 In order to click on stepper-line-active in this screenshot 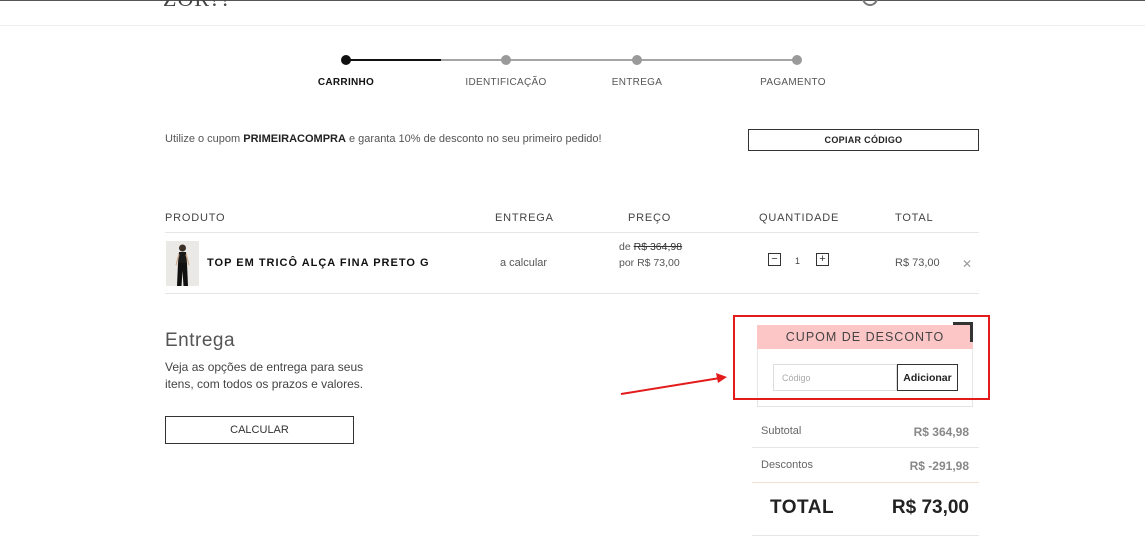, I will do `click(393, 60)`.